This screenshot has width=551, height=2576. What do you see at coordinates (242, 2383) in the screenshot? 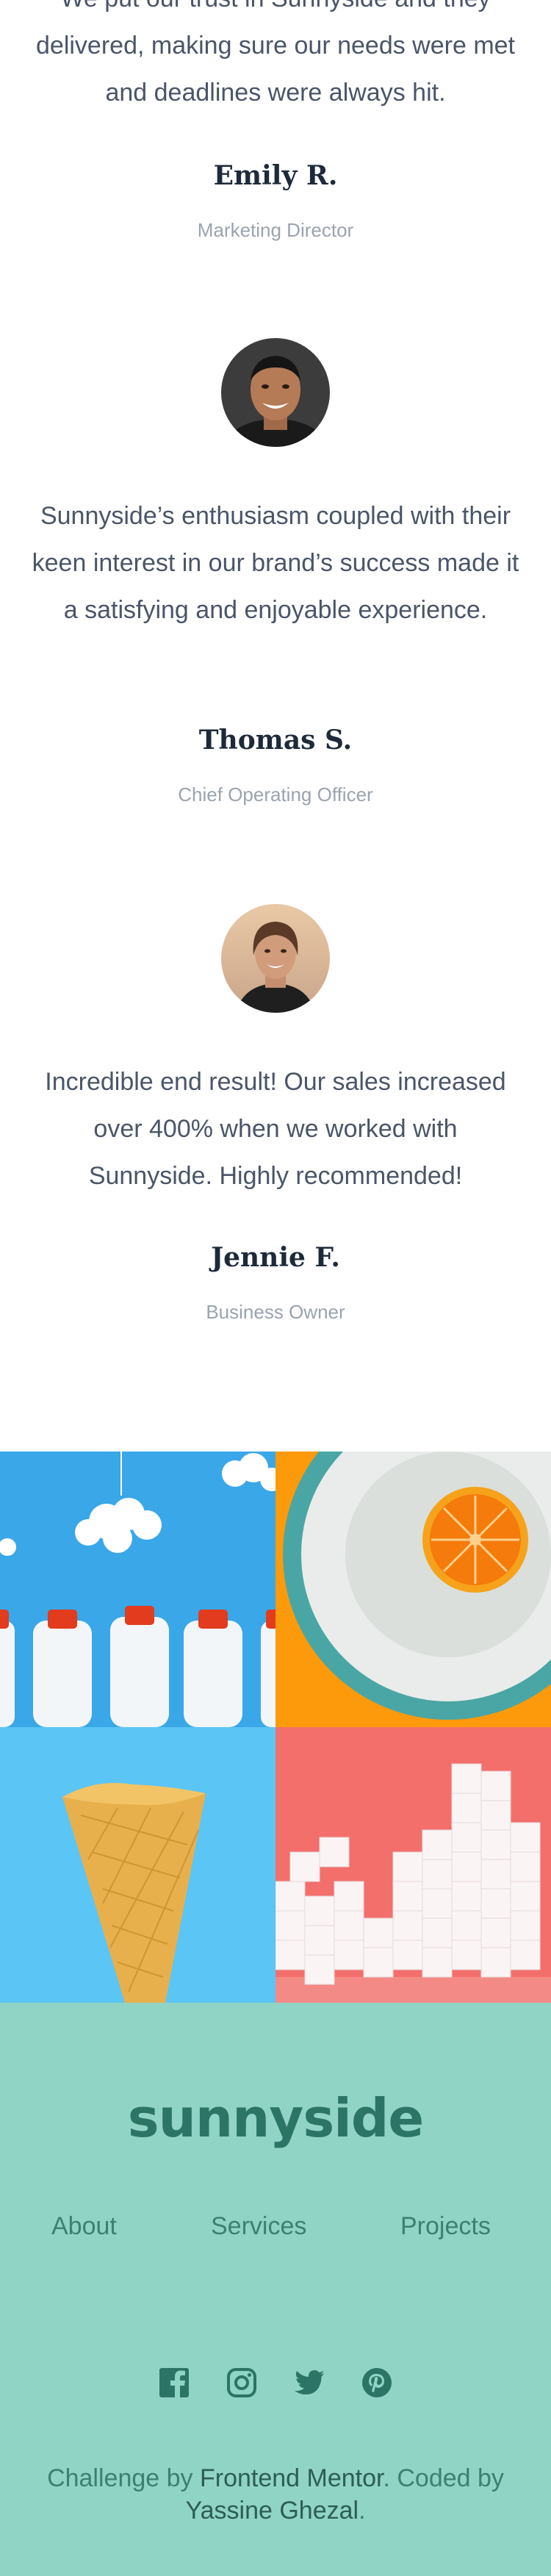
I see `instagram-icon` at bounding box center [242, 2383].